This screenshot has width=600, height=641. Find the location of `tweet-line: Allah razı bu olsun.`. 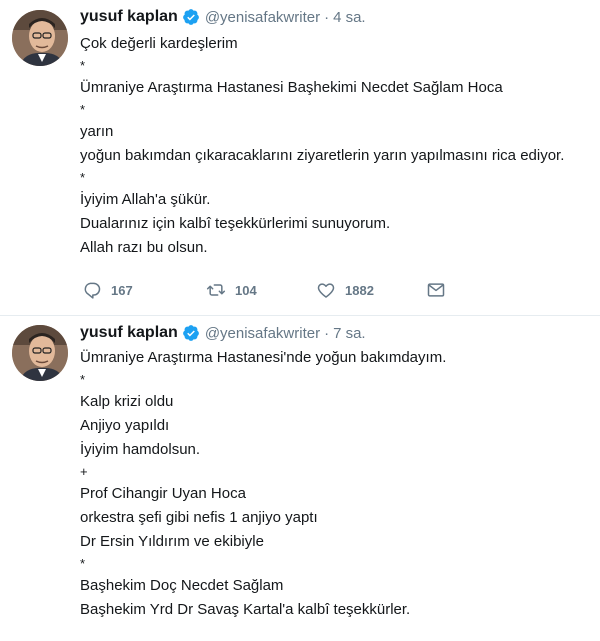

tweet-line: Allah razı bu olsun. is located at coordinates (144, 247).